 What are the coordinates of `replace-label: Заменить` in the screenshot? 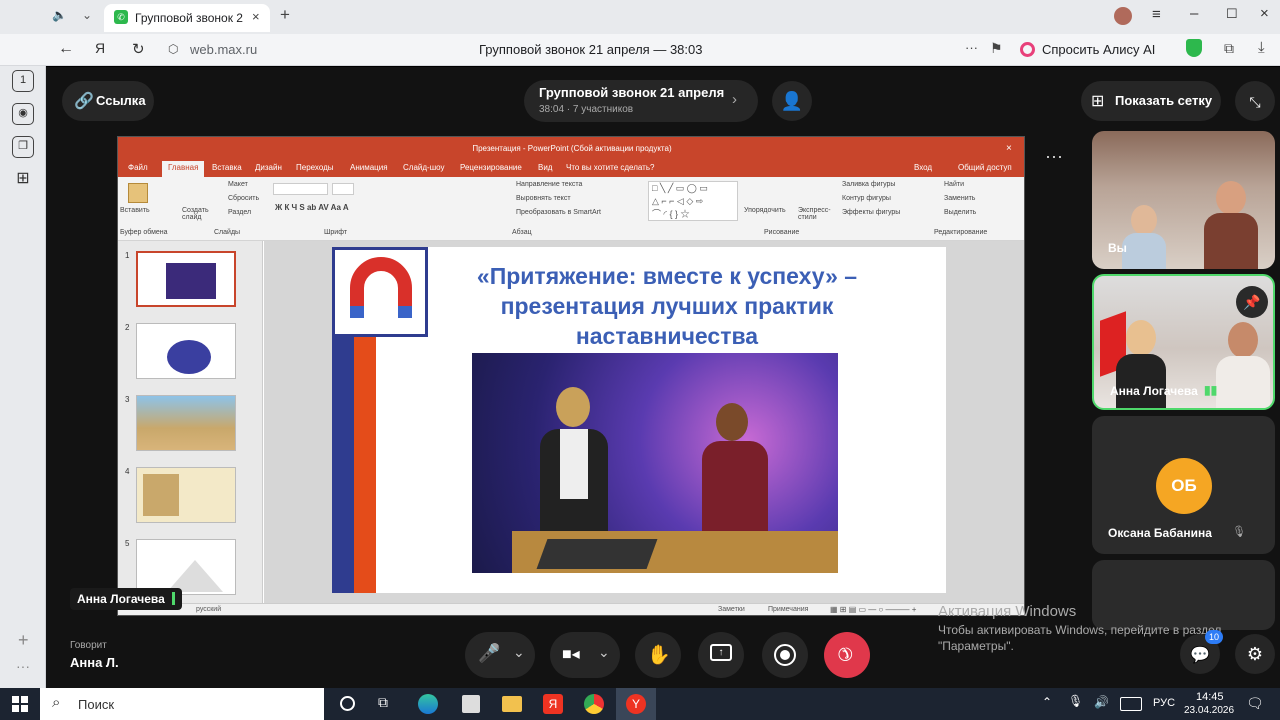 It's located at (960, 198).